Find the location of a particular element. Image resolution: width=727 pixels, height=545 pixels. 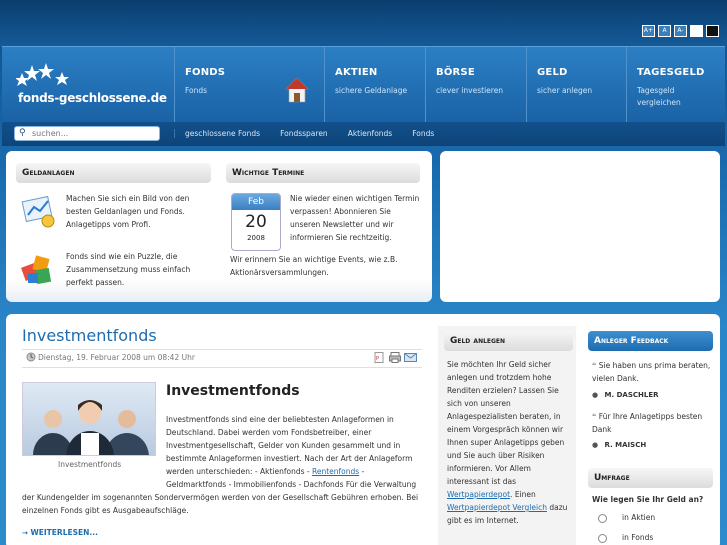

poll-option-fonds: in Fonds is located at coordinates (638, 537).